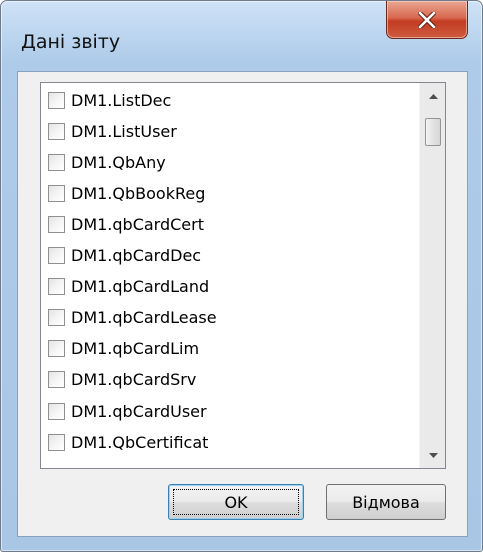  I want to click on list-item: DM1.qbCardSrv, so click(230, 380).